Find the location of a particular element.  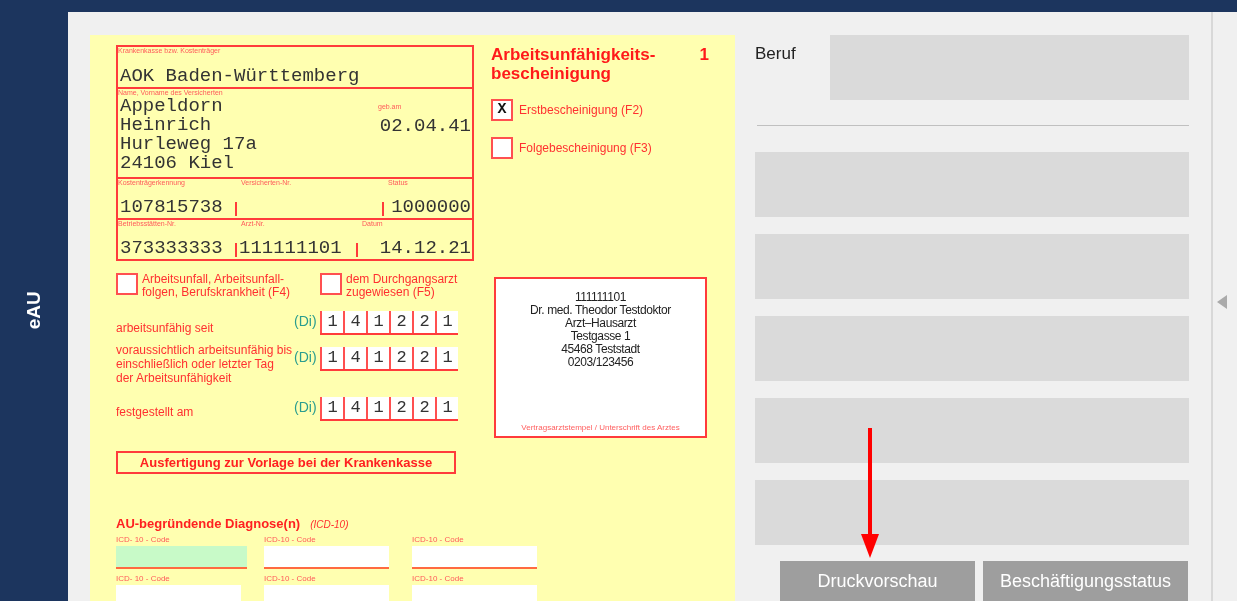

side-tab: eAU is located at coordinates (34, 300).